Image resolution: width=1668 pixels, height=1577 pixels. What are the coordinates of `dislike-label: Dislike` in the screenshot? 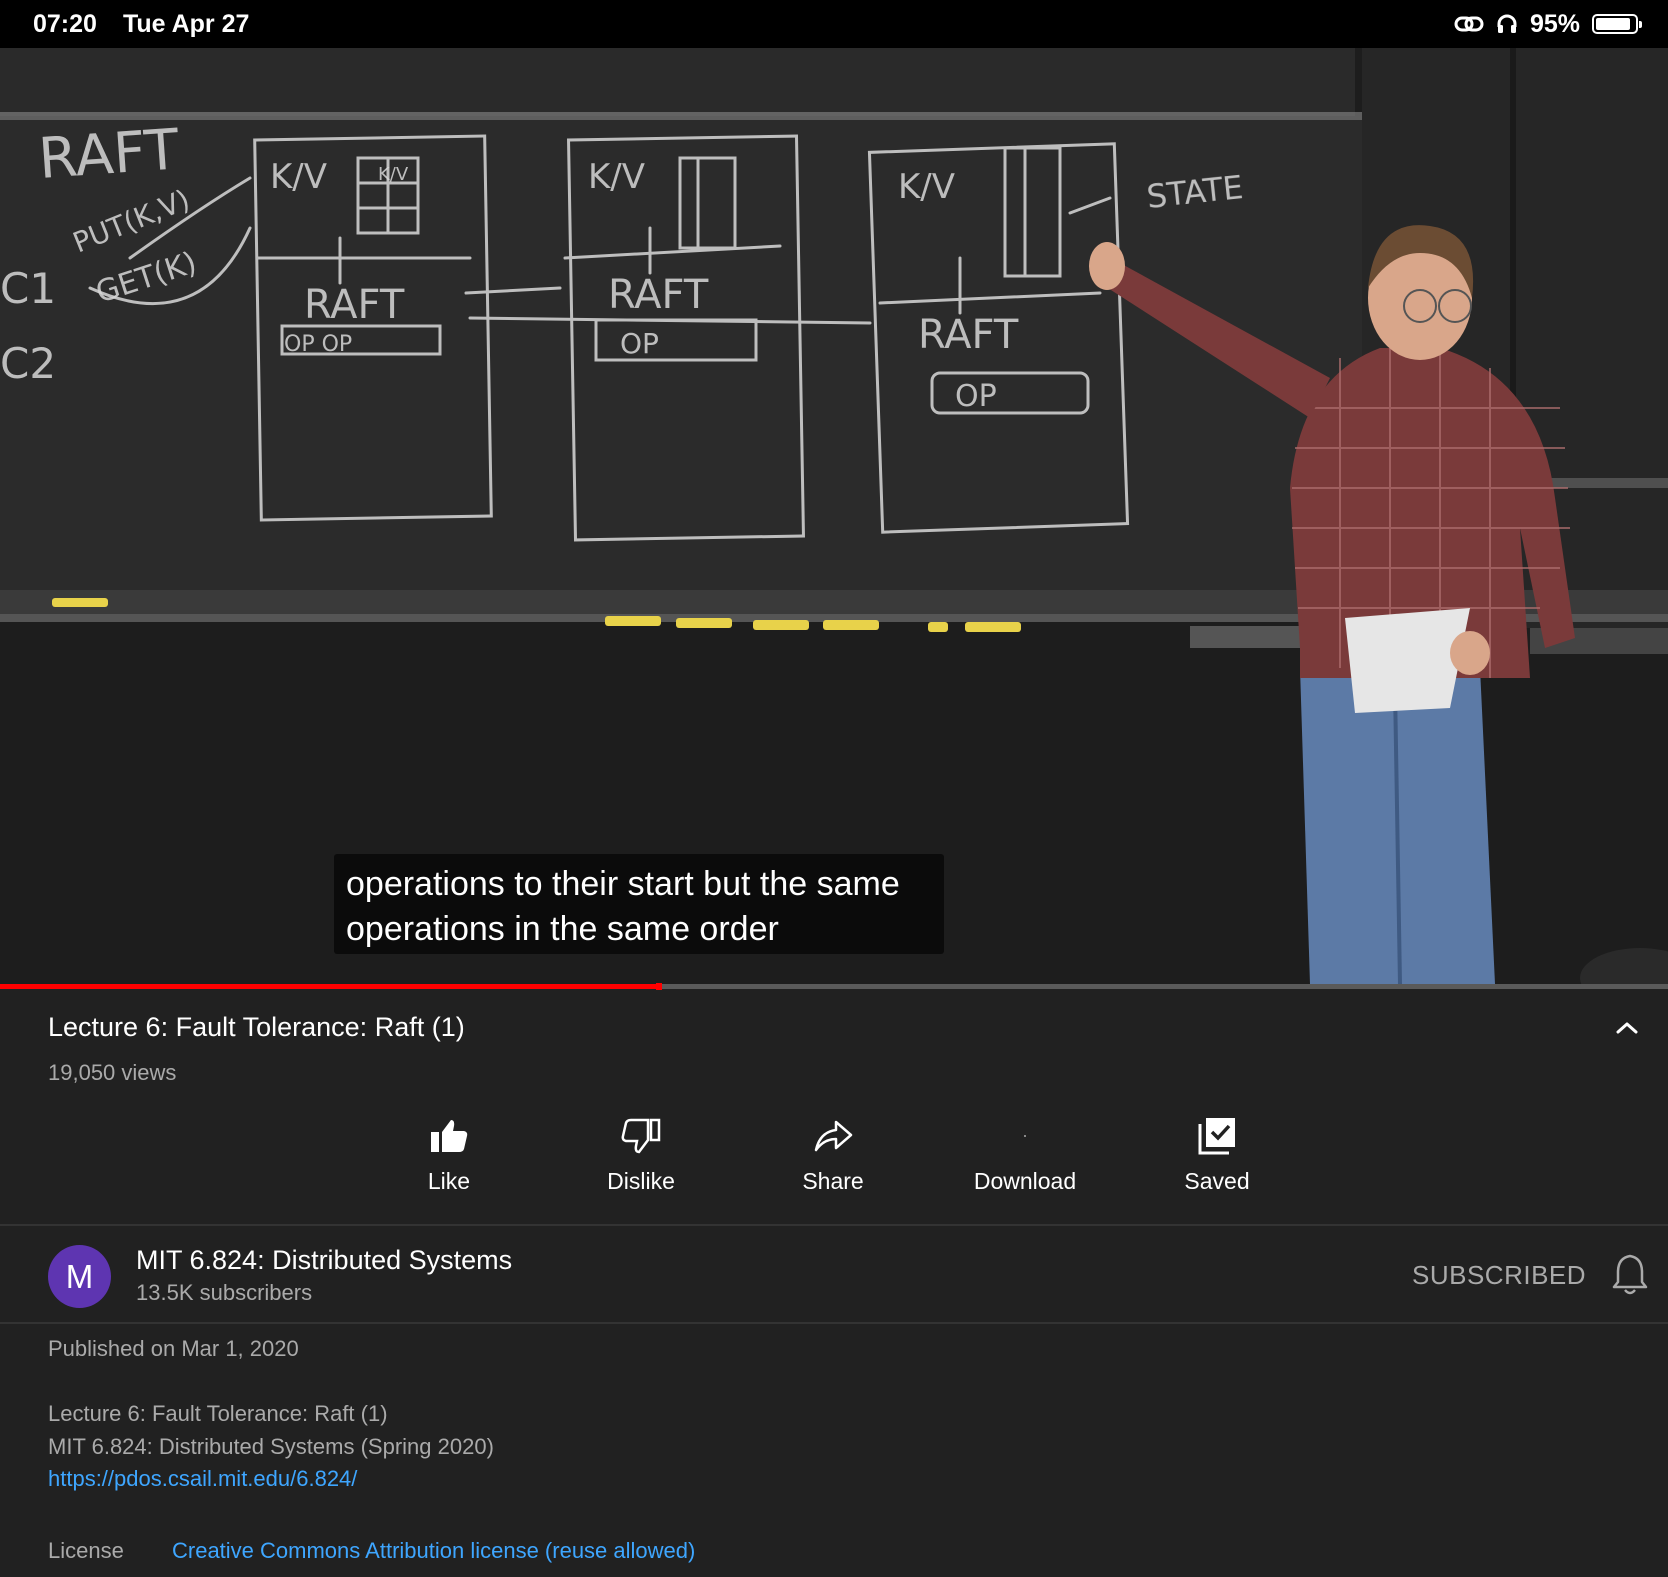 It's located at (641, 1181).